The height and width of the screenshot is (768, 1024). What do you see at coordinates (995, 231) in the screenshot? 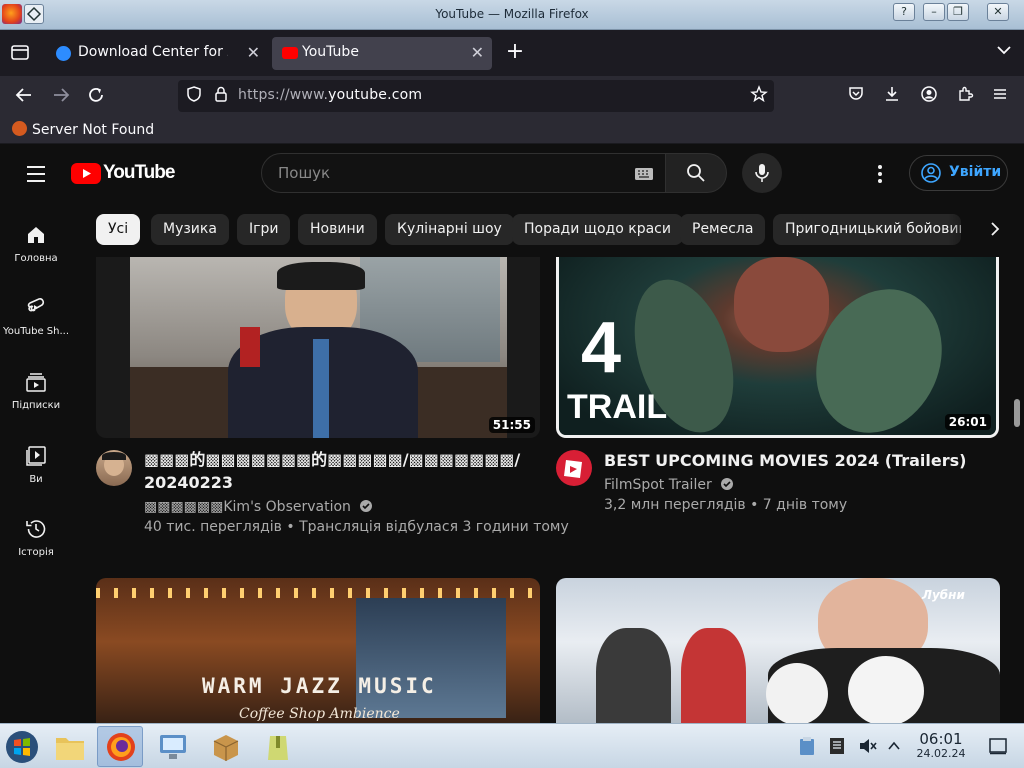
I see `chevron-right-icon` at bounding box center [995, 231].